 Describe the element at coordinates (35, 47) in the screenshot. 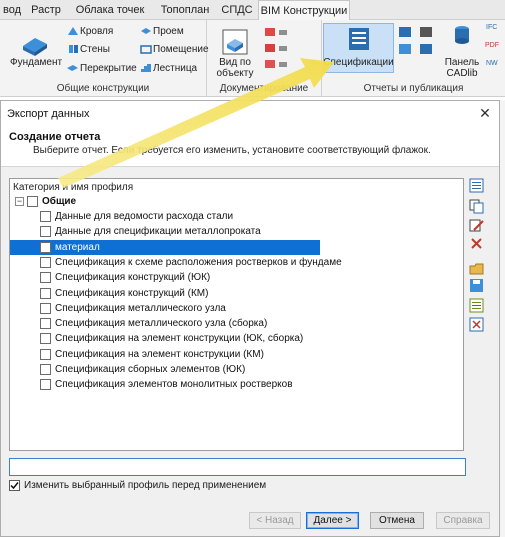

I see `foundation-icon` at that location.